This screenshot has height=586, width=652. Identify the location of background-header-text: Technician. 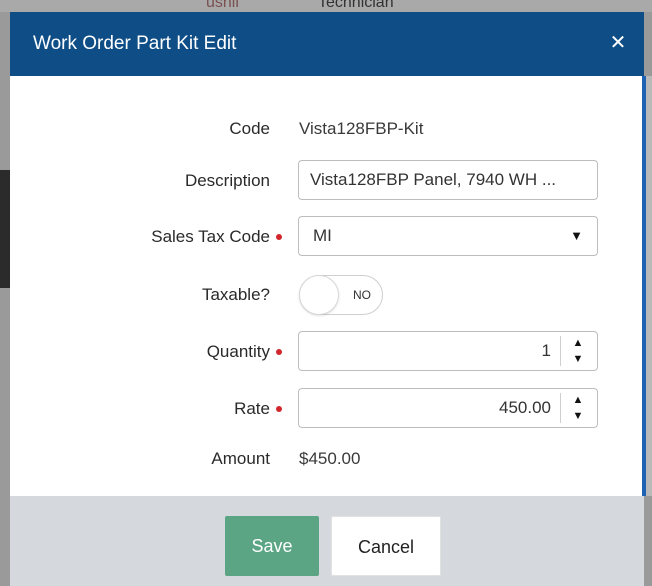
(356, 5).